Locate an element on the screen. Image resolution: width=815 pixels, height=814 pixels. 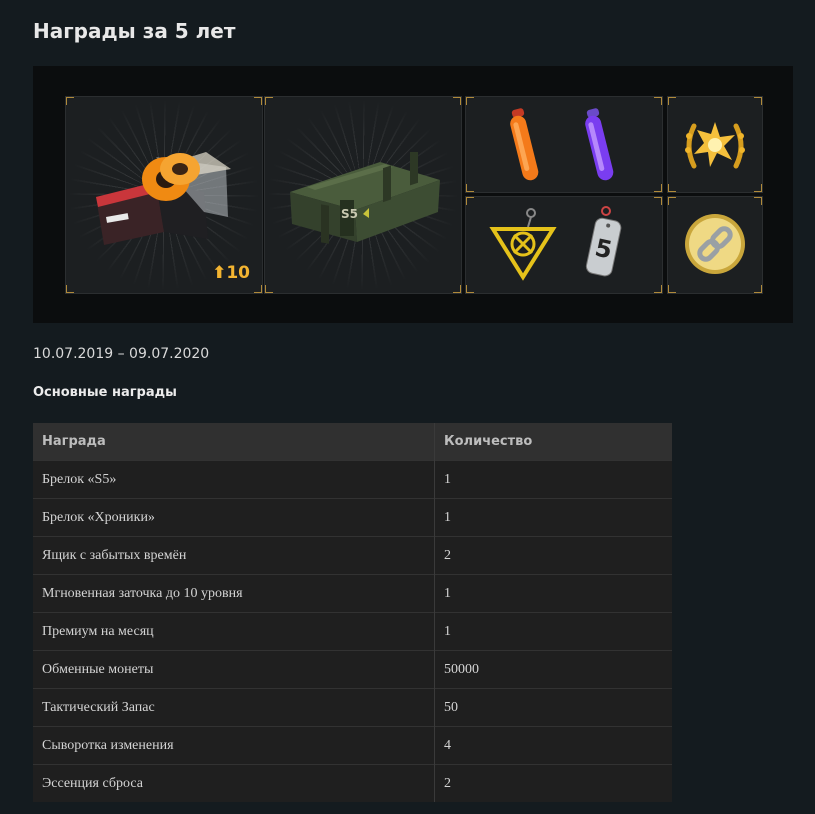
table-header-row: Награда Количество is located at coordinates (352, 442).